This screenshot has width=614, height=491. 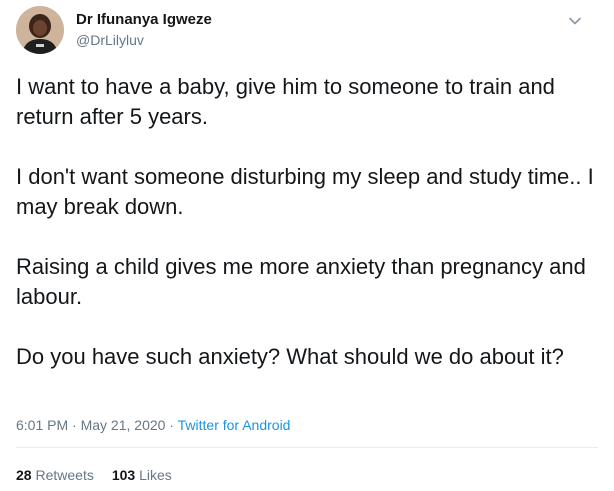 I want to click on author-handle: @DrLilyluv, so click(x=110, y=40).